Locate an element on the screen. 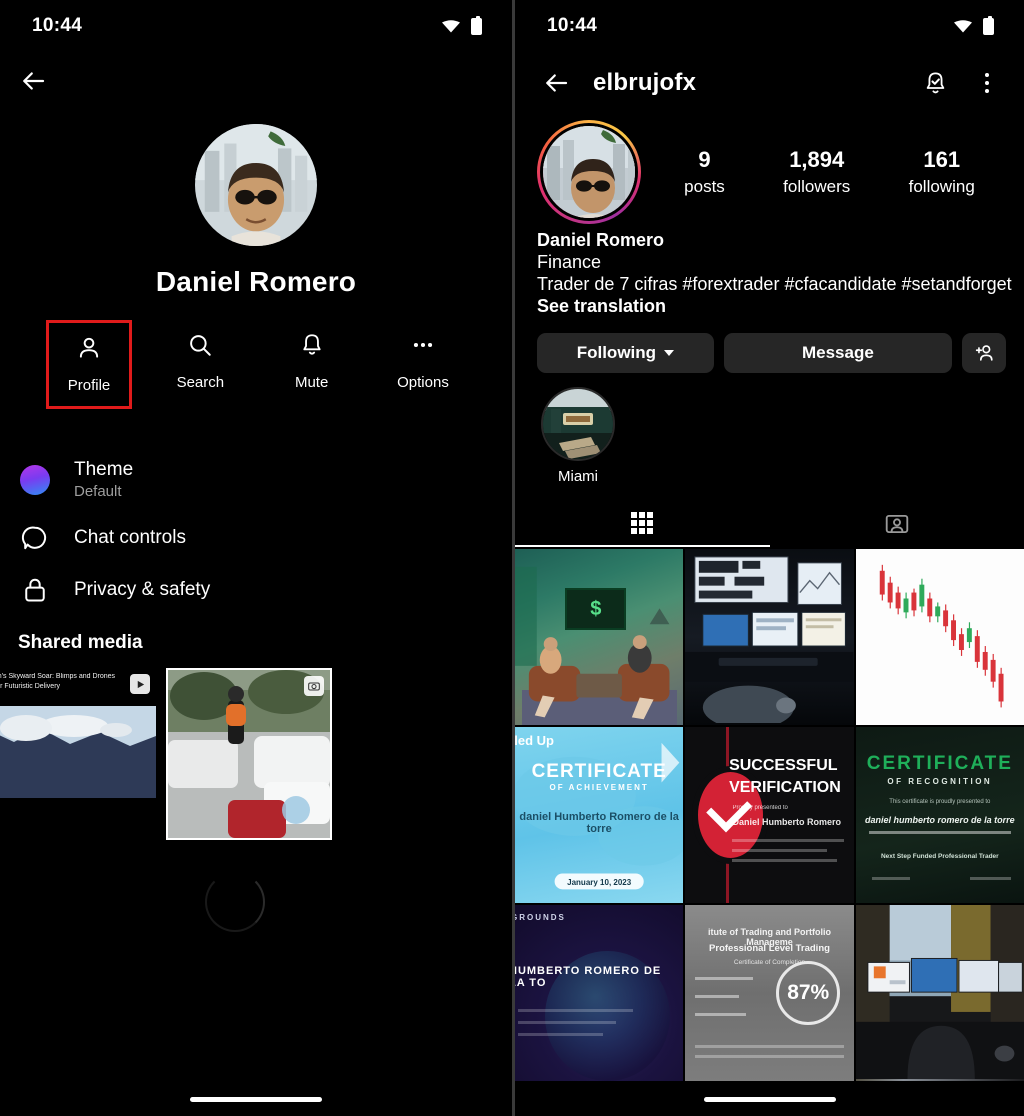 This screenshot has height=1116, width=1024. chat-bubble-icon is located at coordinates (35, 538).